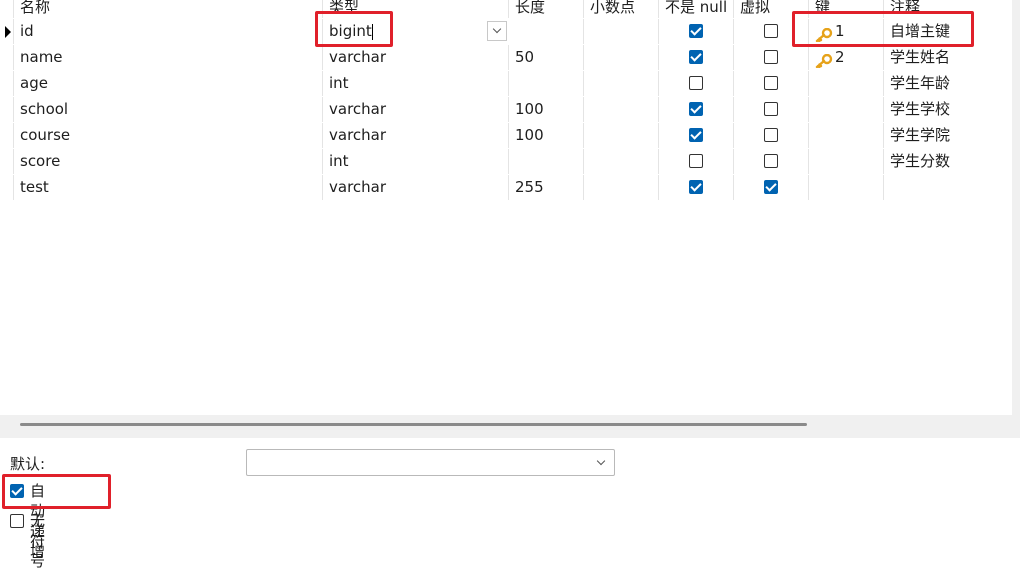  What do you see at coordinates (840, 31) in the screenshot?
I see `key-order: 1` at bounding box center [840, 31].